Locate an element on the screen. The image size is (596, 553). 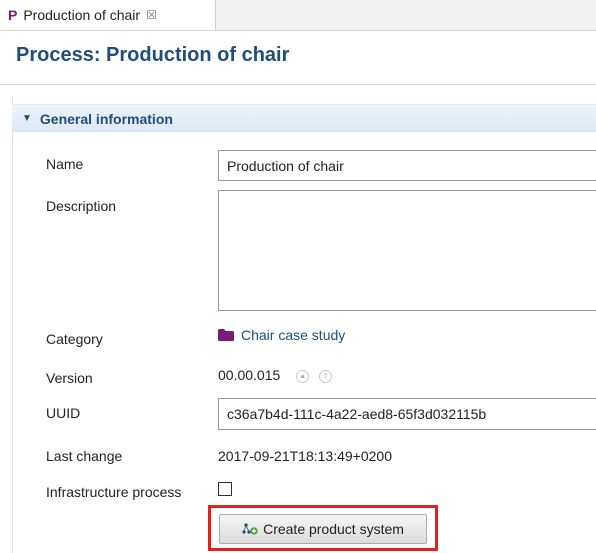
create-product-system-button: Create product system is located at coordinates (323, 529).